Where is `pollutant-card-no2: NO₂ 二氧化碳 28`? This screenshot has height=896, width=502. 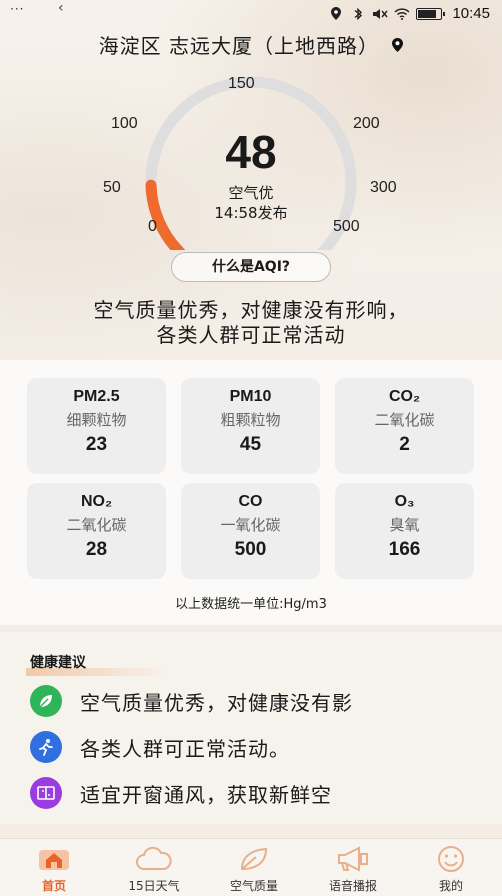 pollutant-card-no2: NO₂ 二氧化碳 28 is located at coordinates (96, 531).